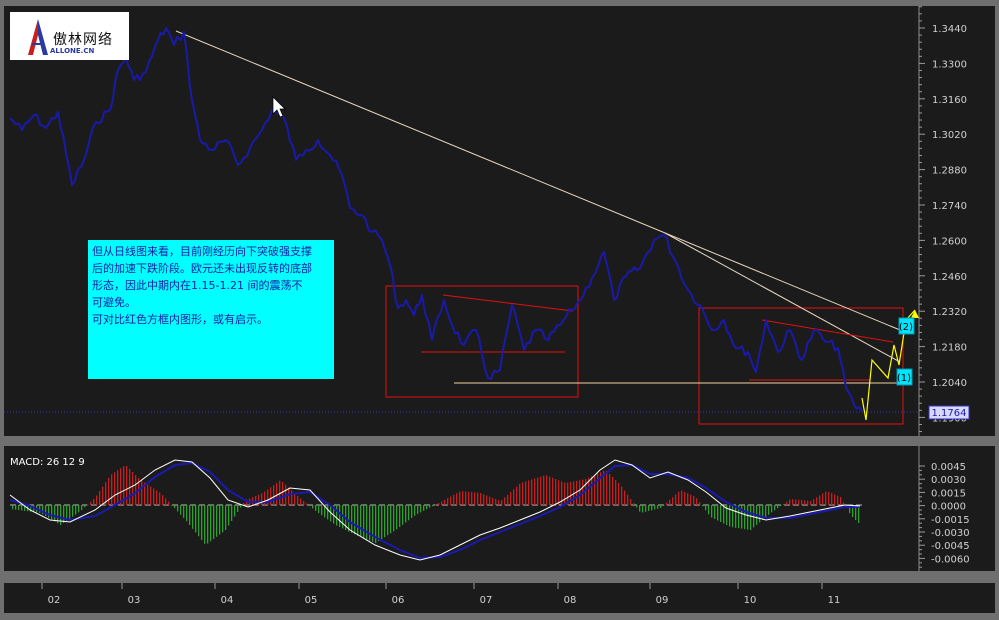  Describe the element at coordinates (904, 378) in the screenshot. I see `wave-label-1: (1)` at that location.